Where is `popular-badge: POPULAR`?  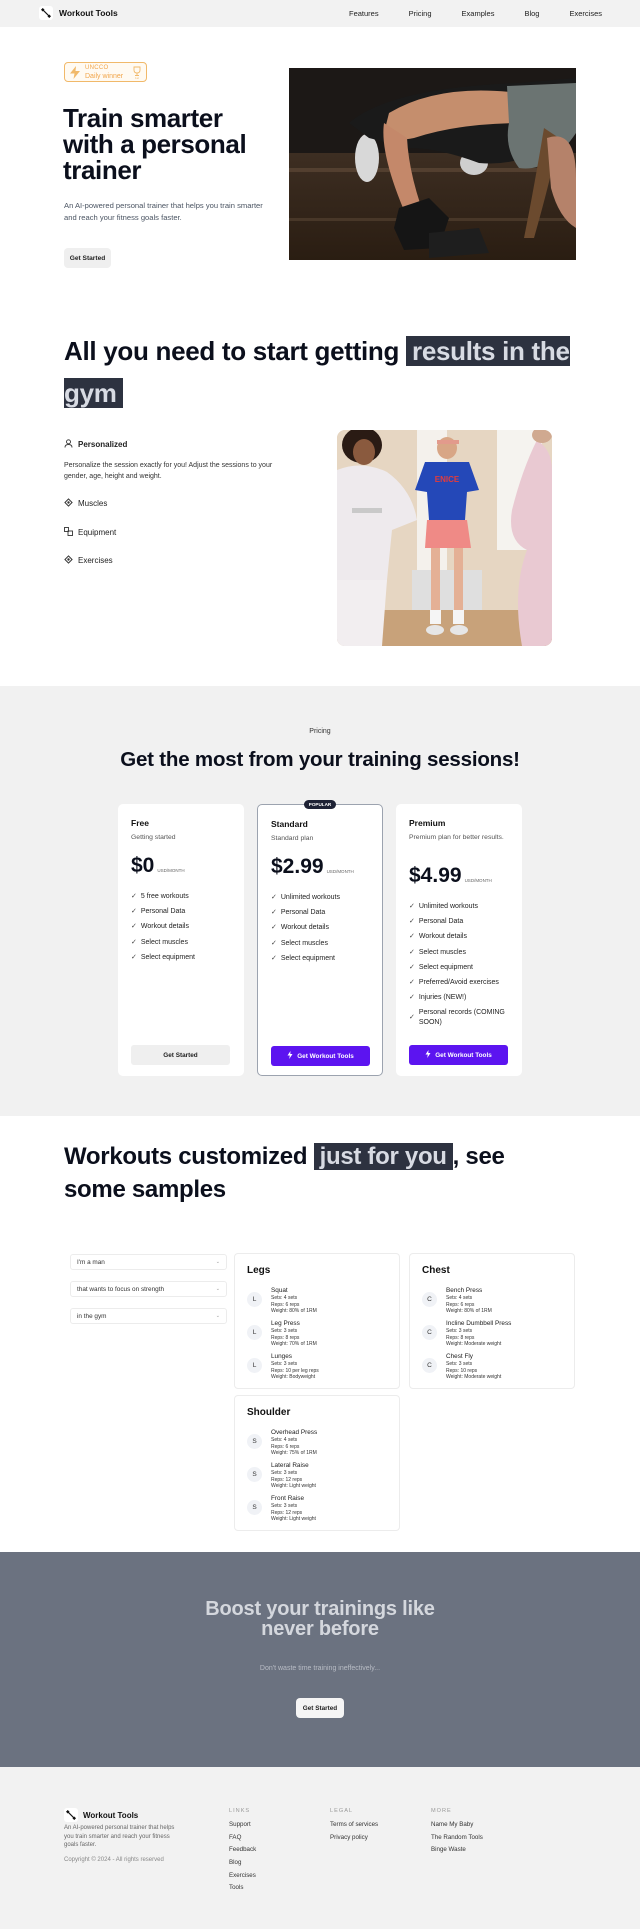
popular-badge: POPULAR is located at coordinates (320, 804).